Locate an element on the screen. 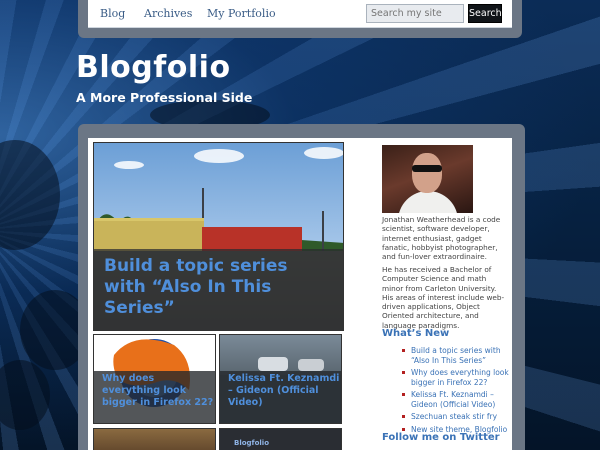 Image resolution: width=600 pixels, height=450 pixels. author-avatar is located at coordinates (427, 179).